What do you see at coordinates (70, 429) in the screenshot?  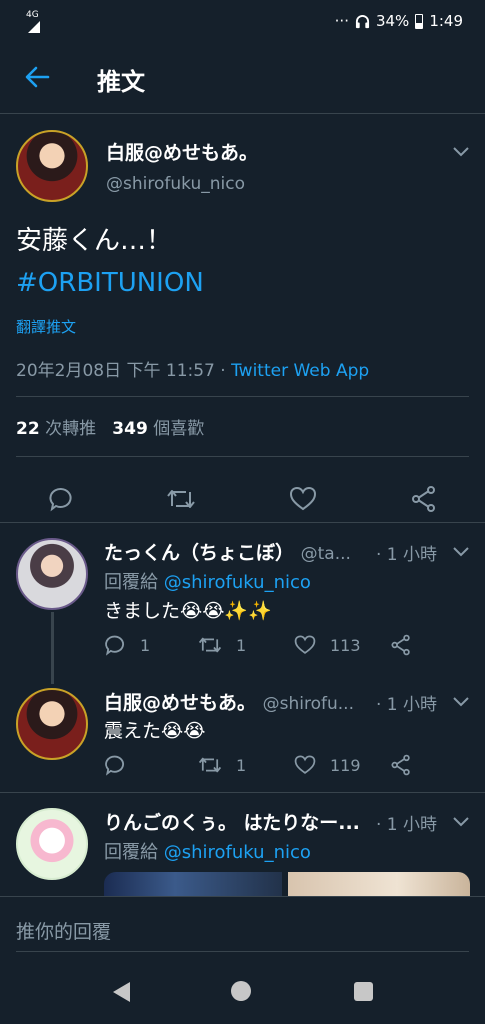 I see `retweet-label: 次轉推` at bounding box center [70, 429].